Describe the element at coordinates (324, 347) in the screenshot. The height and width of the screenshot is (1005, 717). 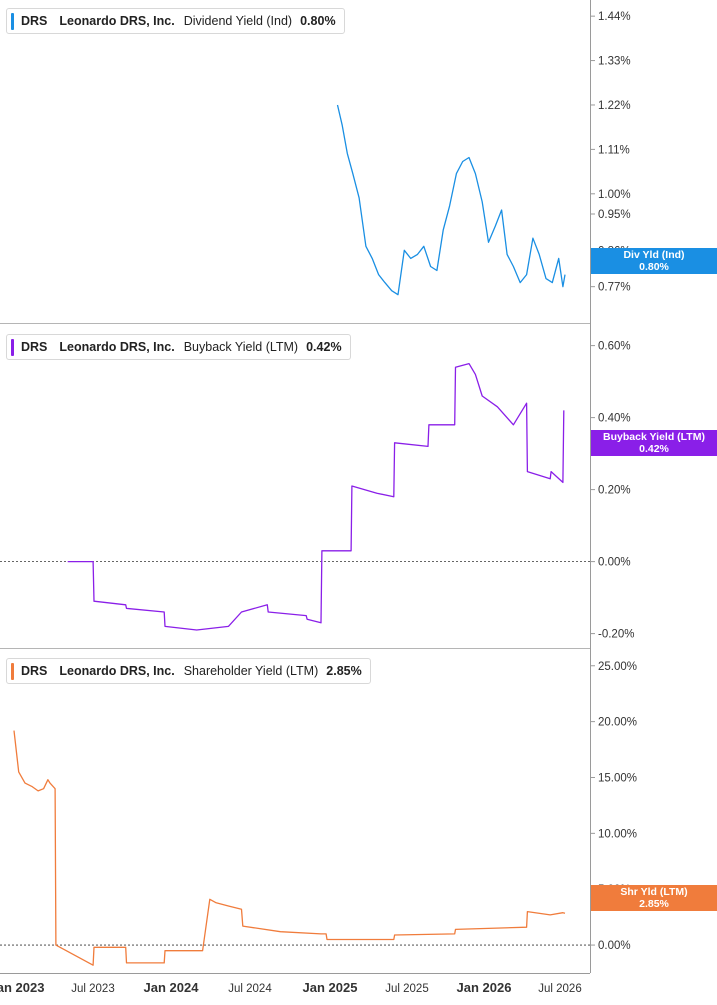
I see `legend-value: 0.42%` at that location.